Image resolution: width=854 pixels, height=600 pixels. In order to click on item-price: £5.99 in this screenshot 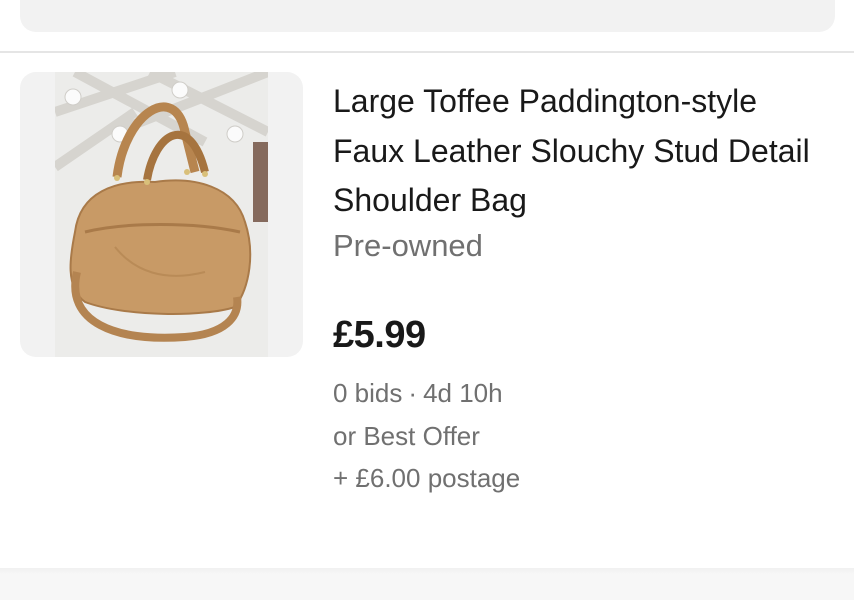, I will do `click(379, 335)`.